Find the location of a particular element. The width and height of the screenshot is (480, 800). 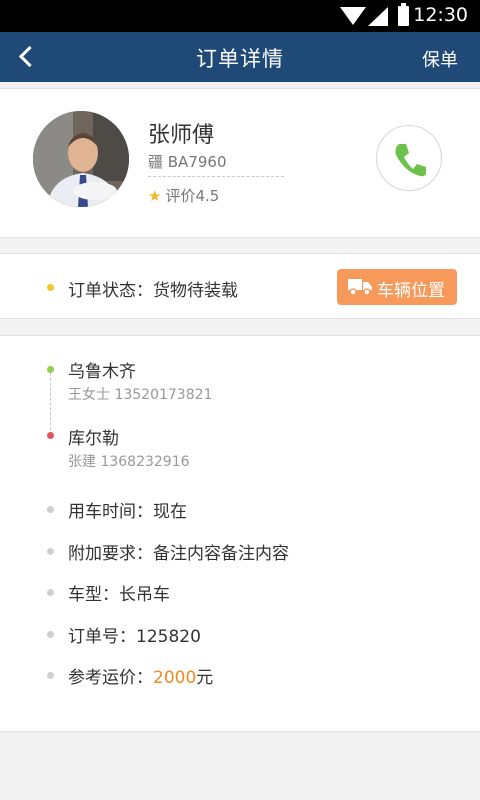

battery-icon is located at coordinates (403, 14).